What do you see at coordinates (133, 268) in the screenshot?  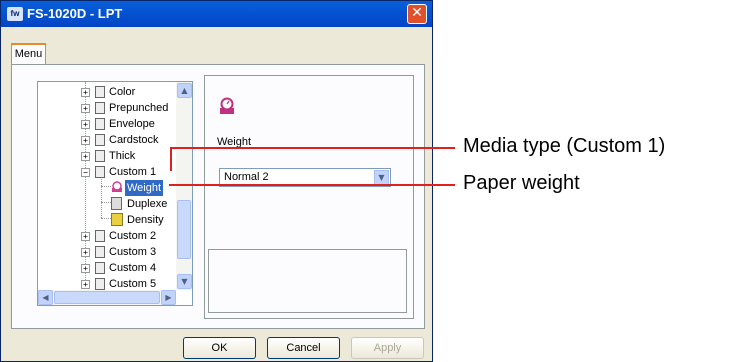 I see `tree-item-label: Custom 4` at bounding box center [133, 268].